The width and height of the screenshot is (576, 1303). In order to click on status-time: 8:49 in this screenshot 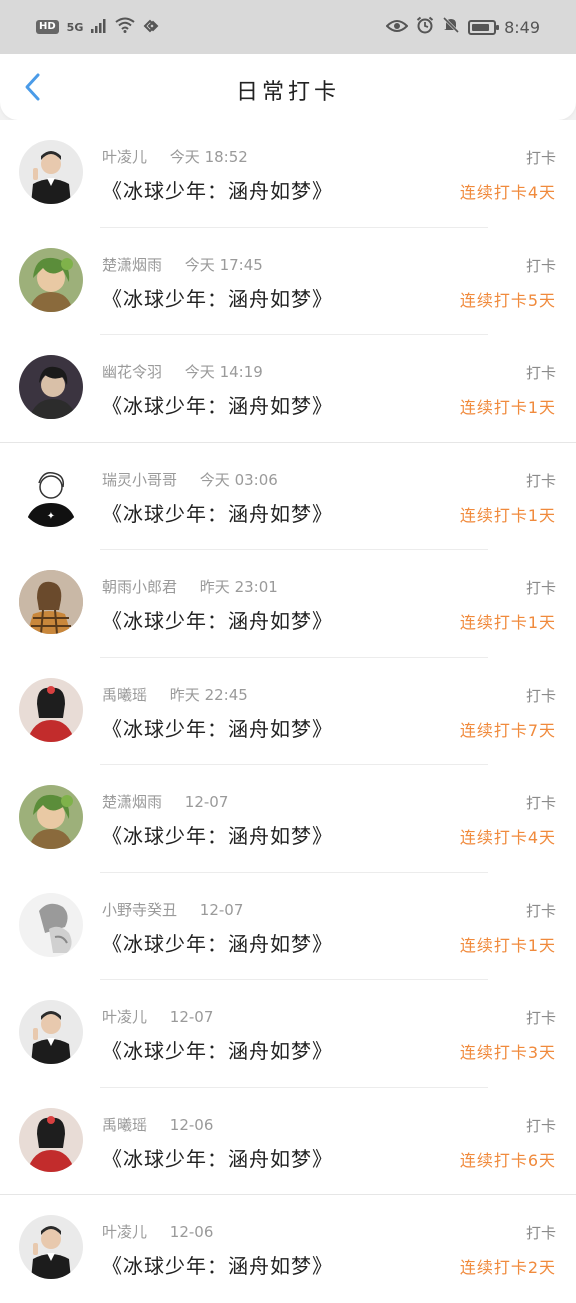, I will do `click(522, 27)`.